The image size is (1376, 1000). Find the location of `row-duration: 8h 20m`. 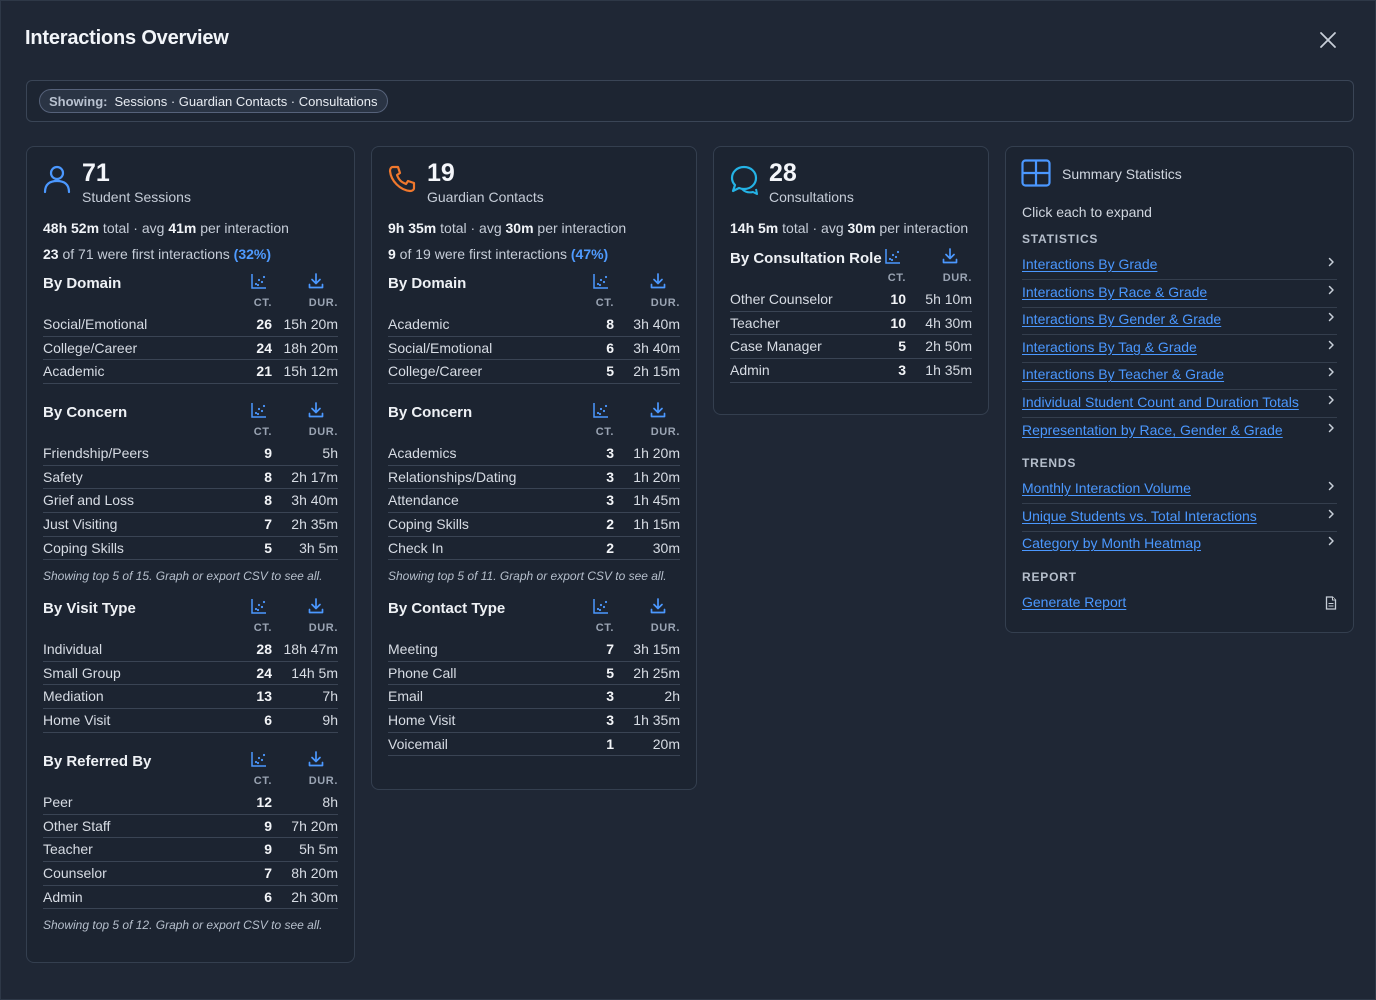

row-duration: 8h 20m is located at coordinates (314, 873).